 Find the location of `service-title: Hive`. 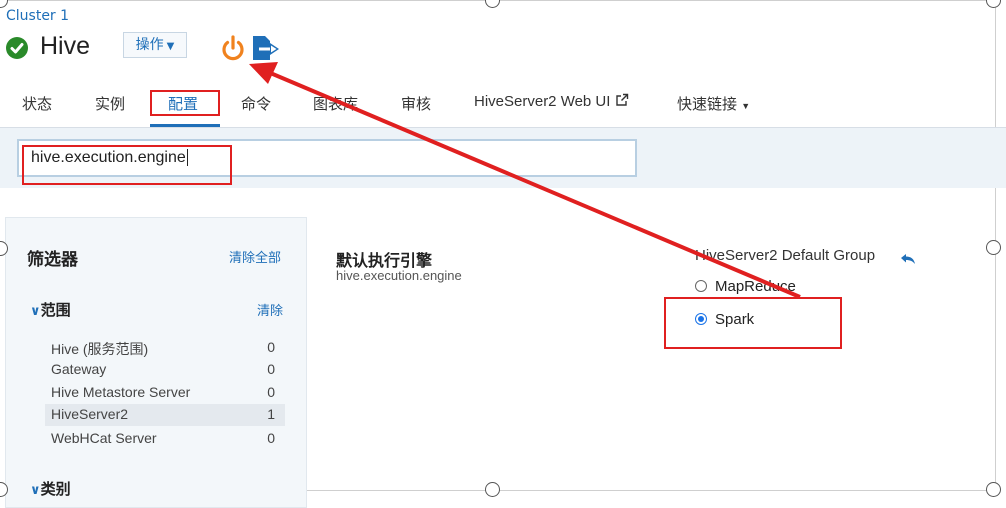

service-title: Hive is located at coordinates (65, 46).